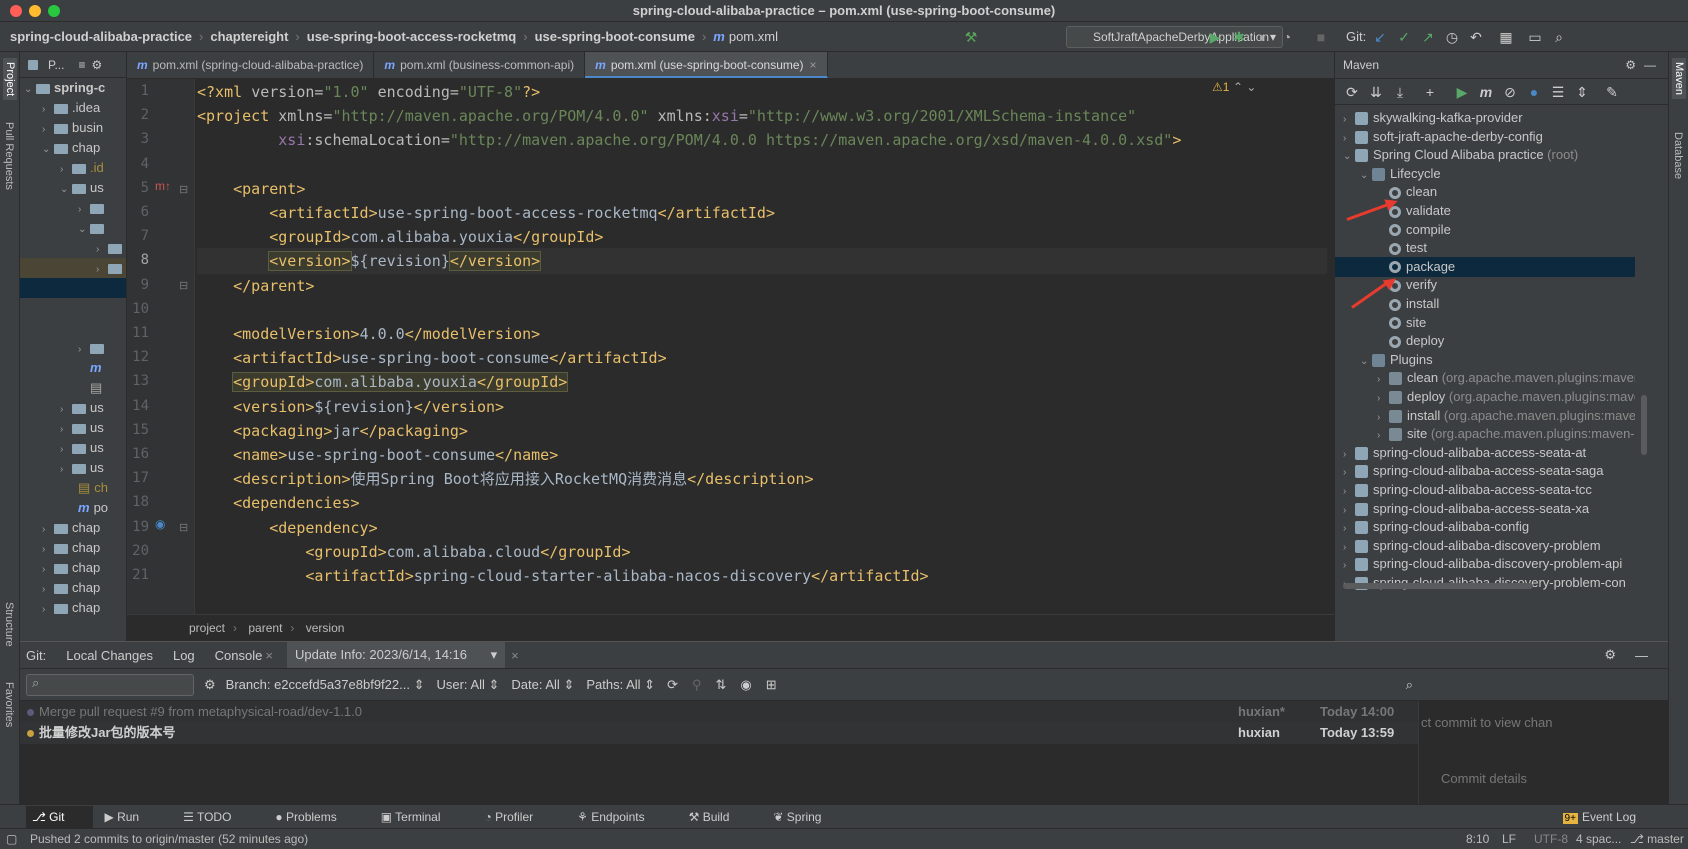  I want to click on minimize-window-button, so click(35, 11).